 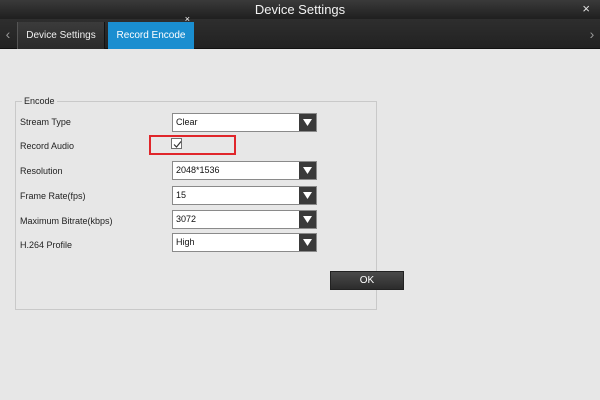 I want to click on record-audio-checkbox, so click(x=176, y=143).